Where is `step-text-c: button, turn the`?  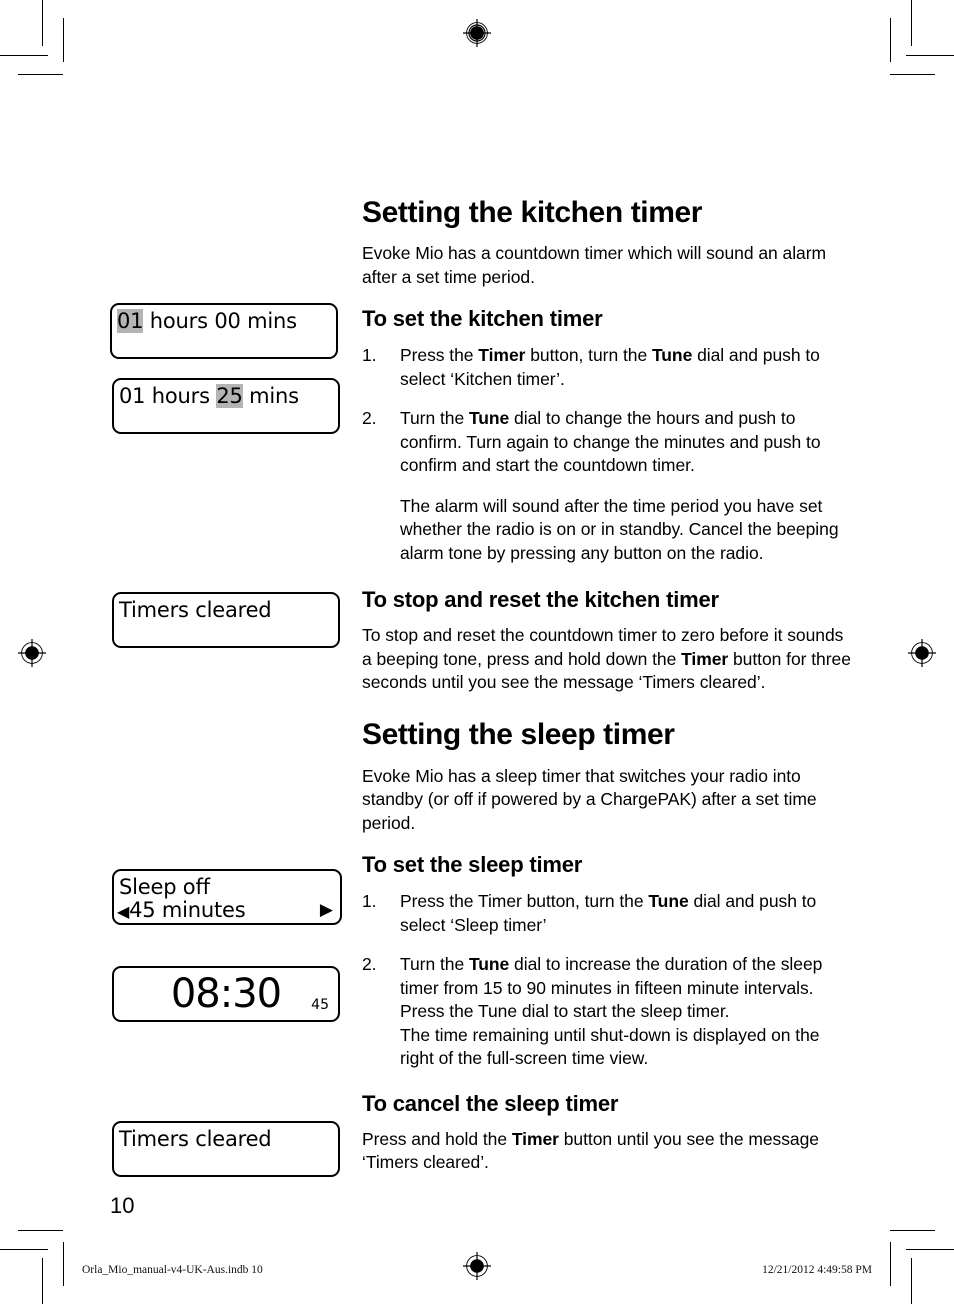
step-text-c: button, turn the is located at coordinates (588, 355).